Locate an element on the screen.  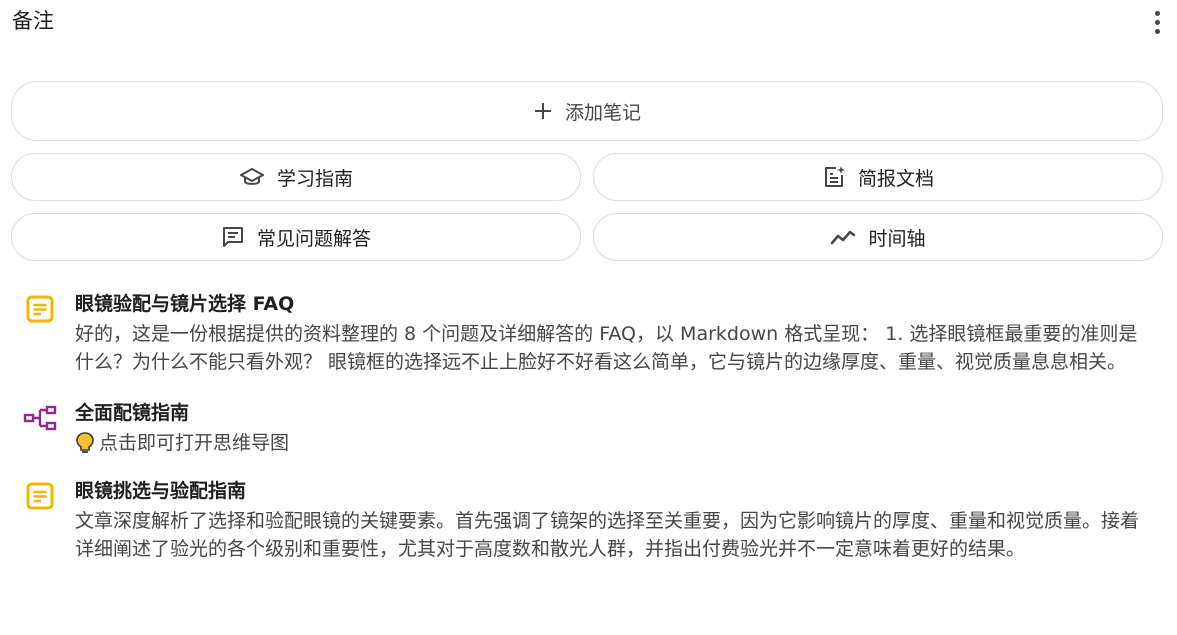
panel-title: 备注 is located at coordinates (33, 21).